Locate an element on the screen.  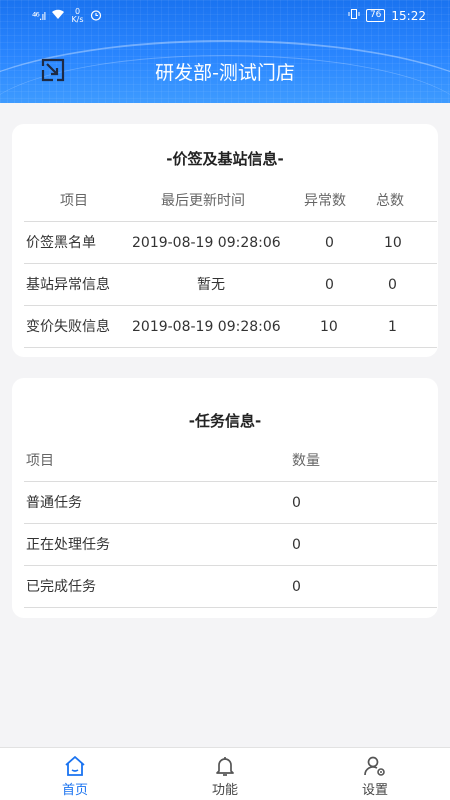
row-abnormal: 10 is located at coordinates (329, 327).